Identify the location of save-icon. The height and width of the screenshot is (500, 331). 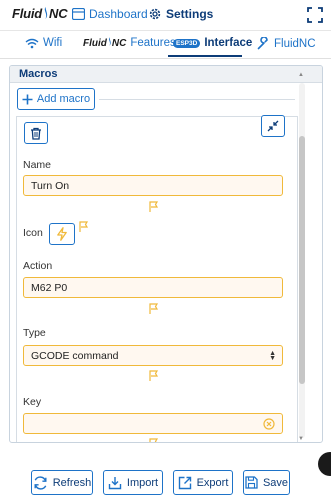
(251, 482).